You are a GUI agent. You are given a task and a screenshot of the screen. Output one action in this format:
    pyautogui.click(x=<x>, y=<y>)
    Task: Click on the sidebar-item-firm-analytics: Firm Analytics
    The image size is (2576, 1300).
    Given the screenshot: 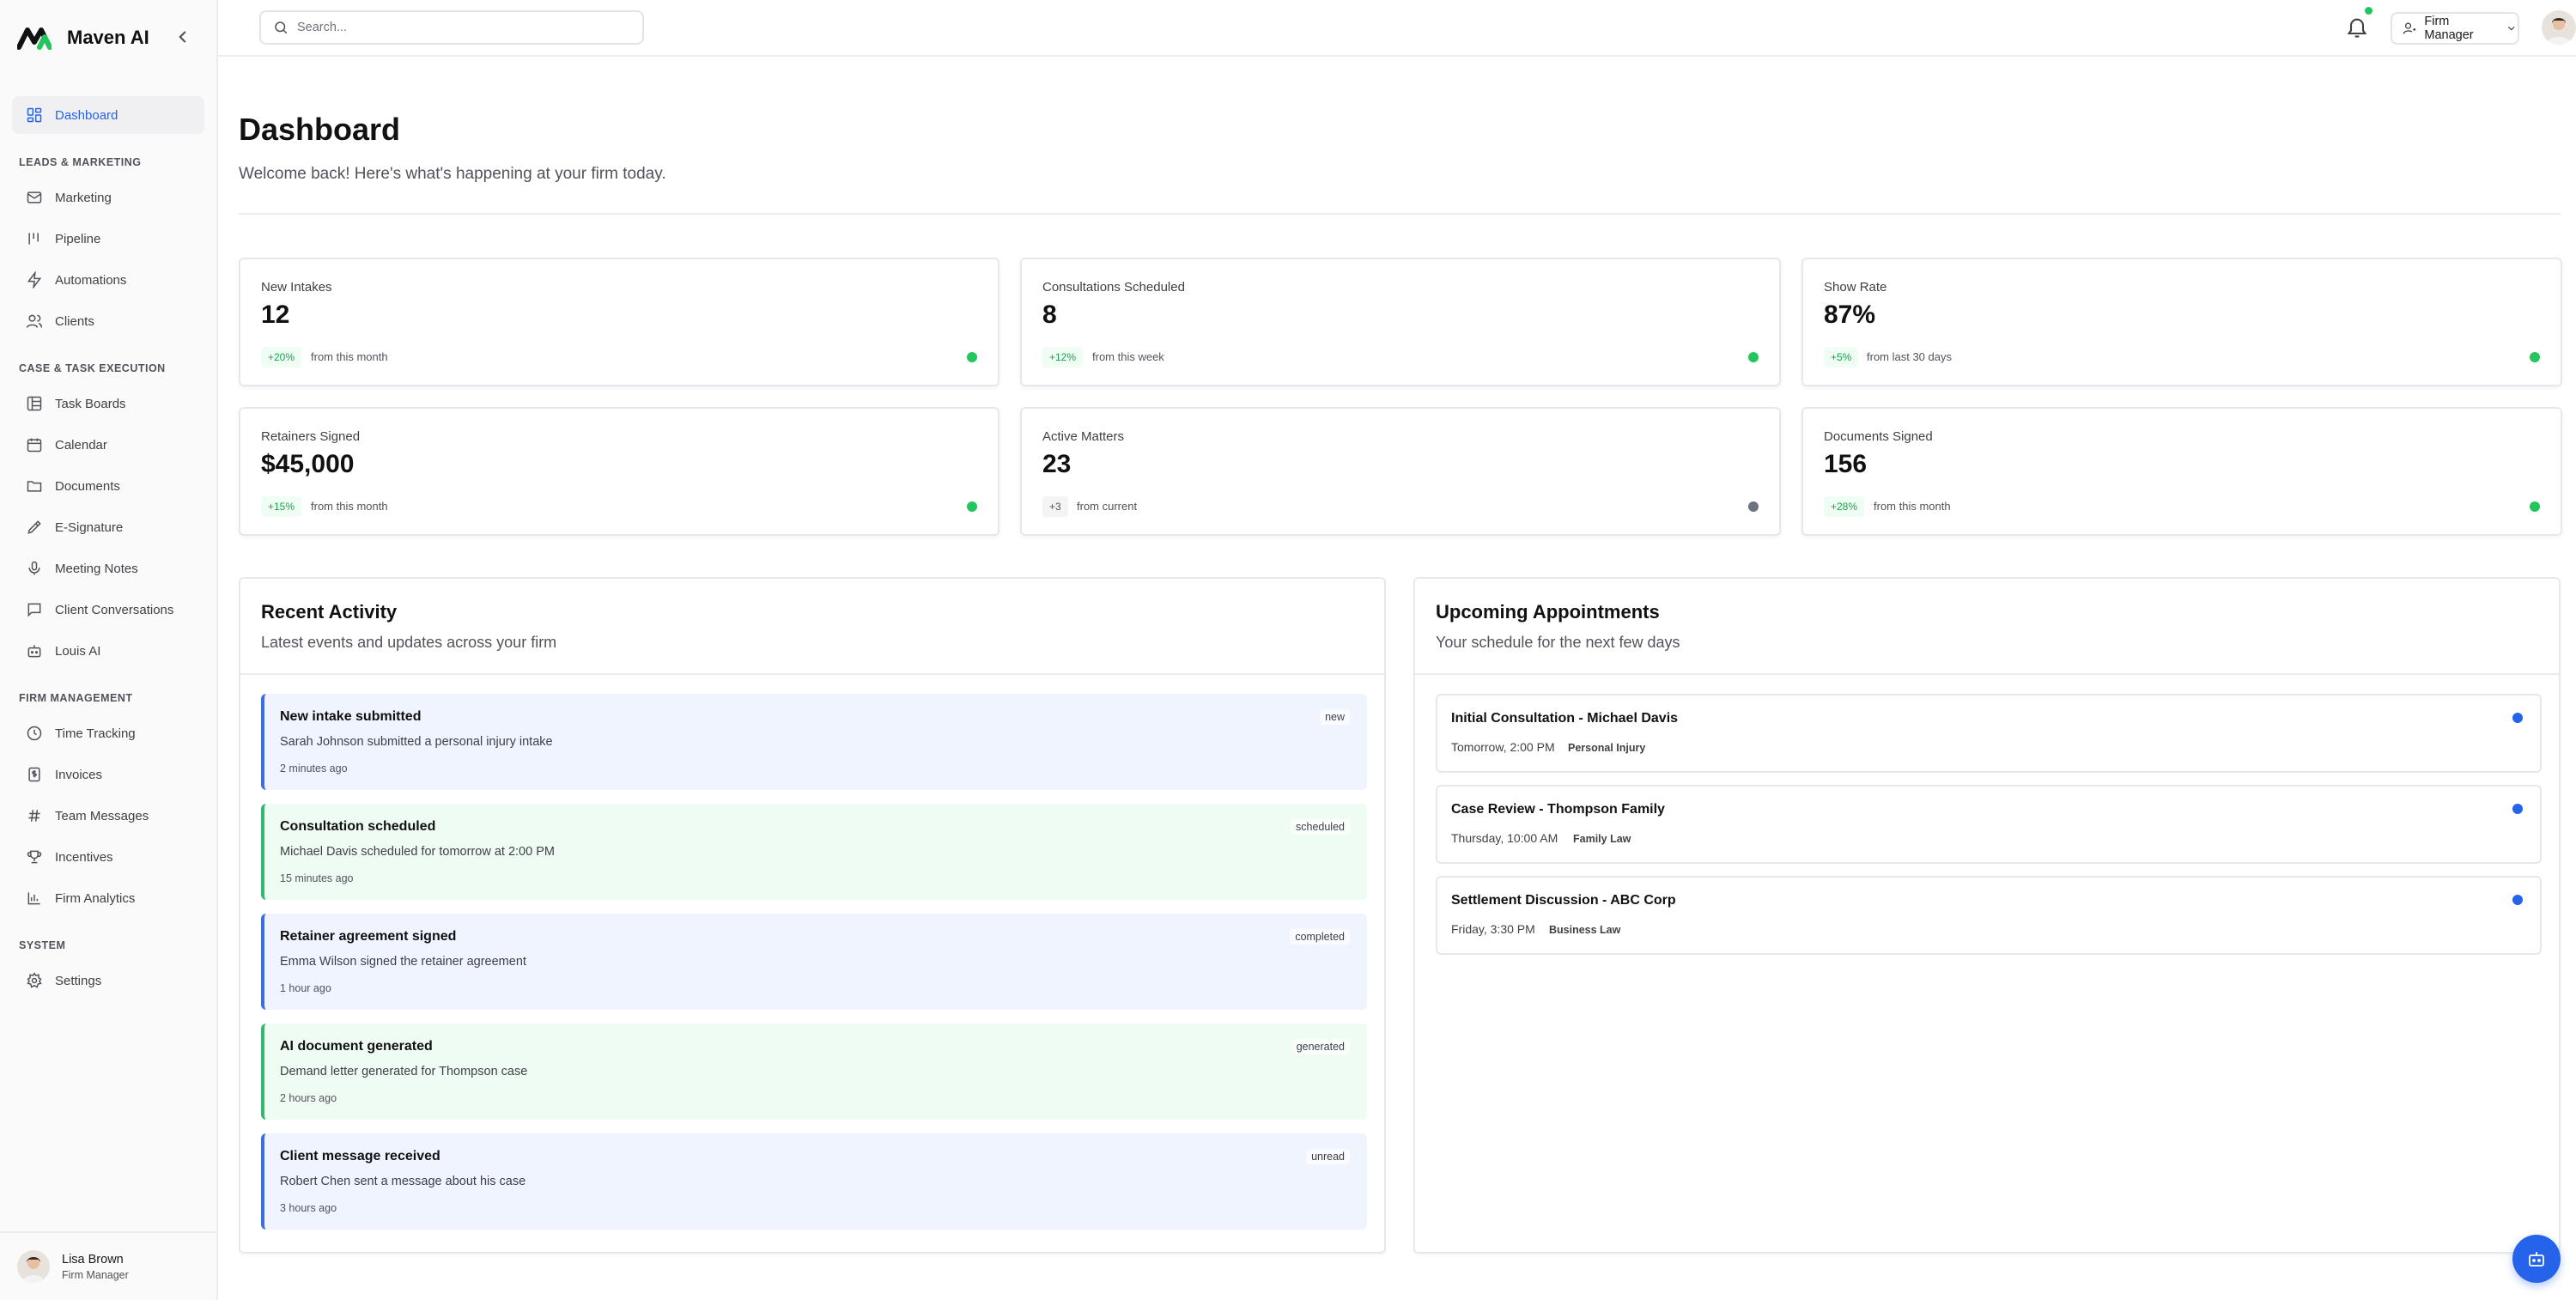 What is the action you would take?
    pyautogui.click(x=108, y=898)
    